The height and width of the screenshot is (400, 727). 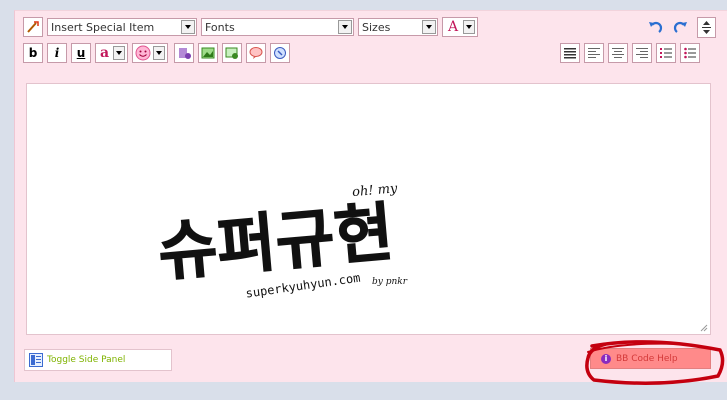 I want to click on redo-icon, so click(x=680, y=27).